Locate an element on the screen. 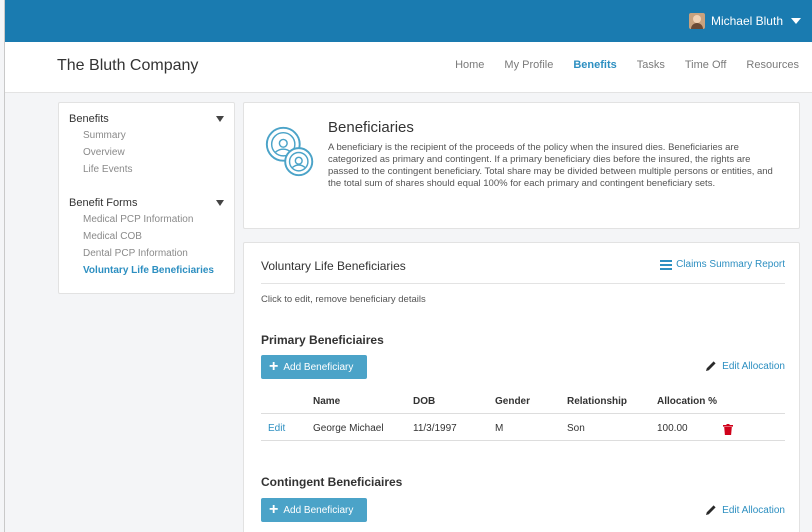 This screenshot has height=532, width=812. sidebar-item-dental-pcp: Dental PCP Information is located at coordinates (146, 253).